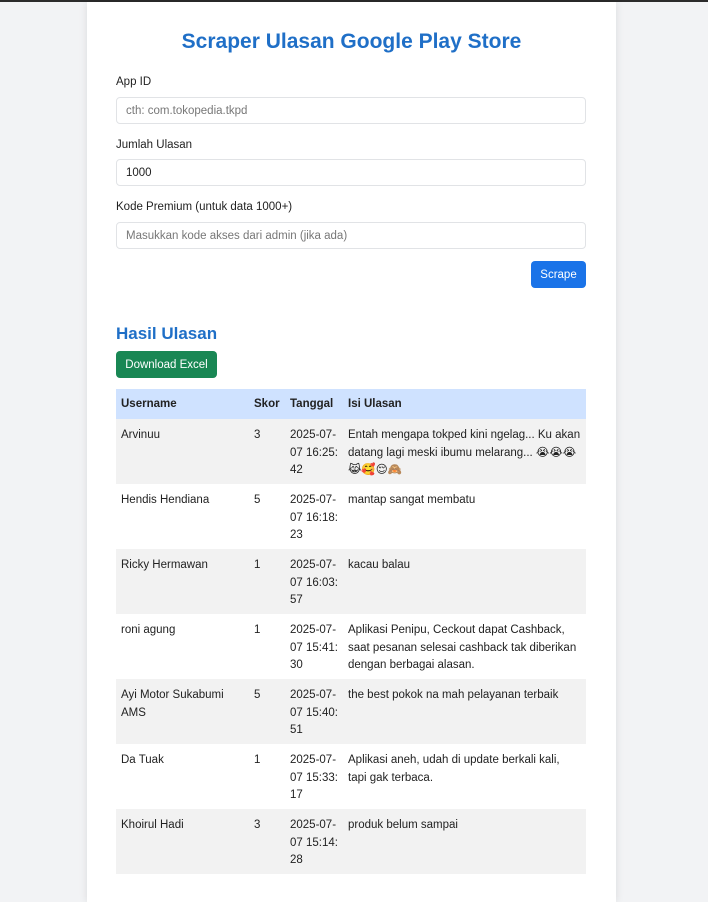 This screenshot has width=708, height=902. I want to click on cell-username: Hendis Hendiana, so click(182, 516).